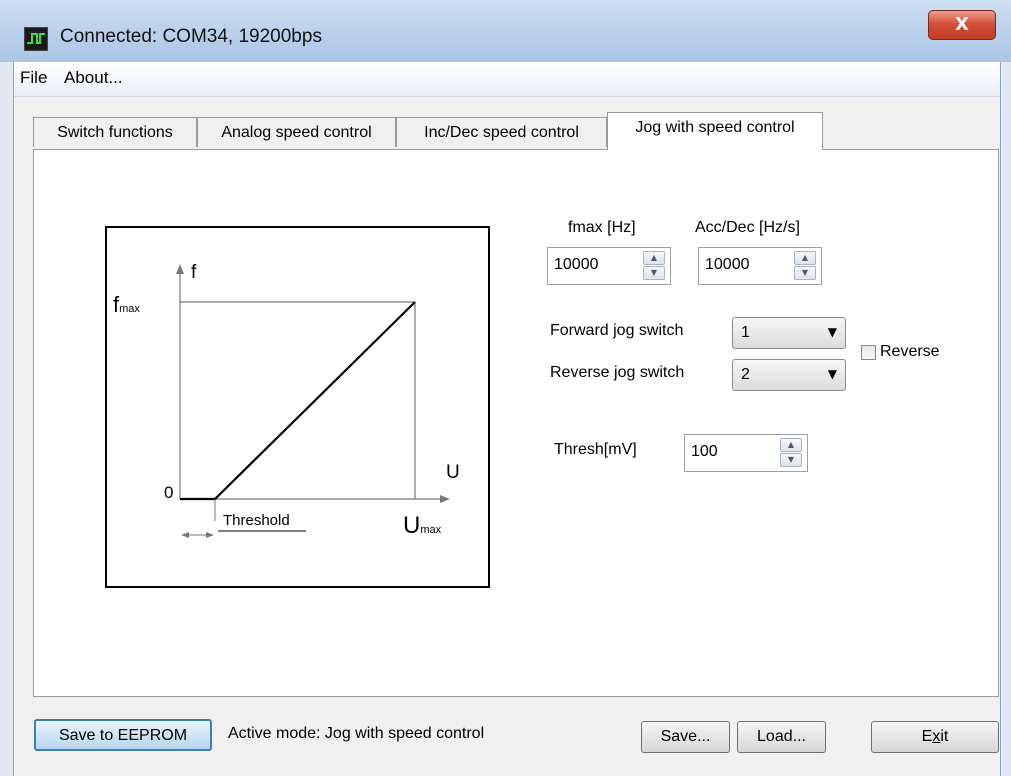 The height and width of the screenshot is (776, 1011). I want to click on reverse-jog-select: 2 ▼, so click(789, 375).